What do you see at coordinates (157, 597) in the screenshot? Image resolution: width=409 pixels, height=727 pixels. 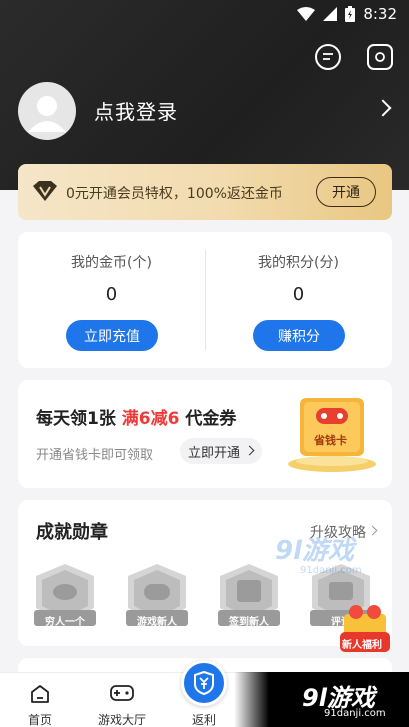 I see `badge-item: 游戏新人` at bounding box center [157, 597].